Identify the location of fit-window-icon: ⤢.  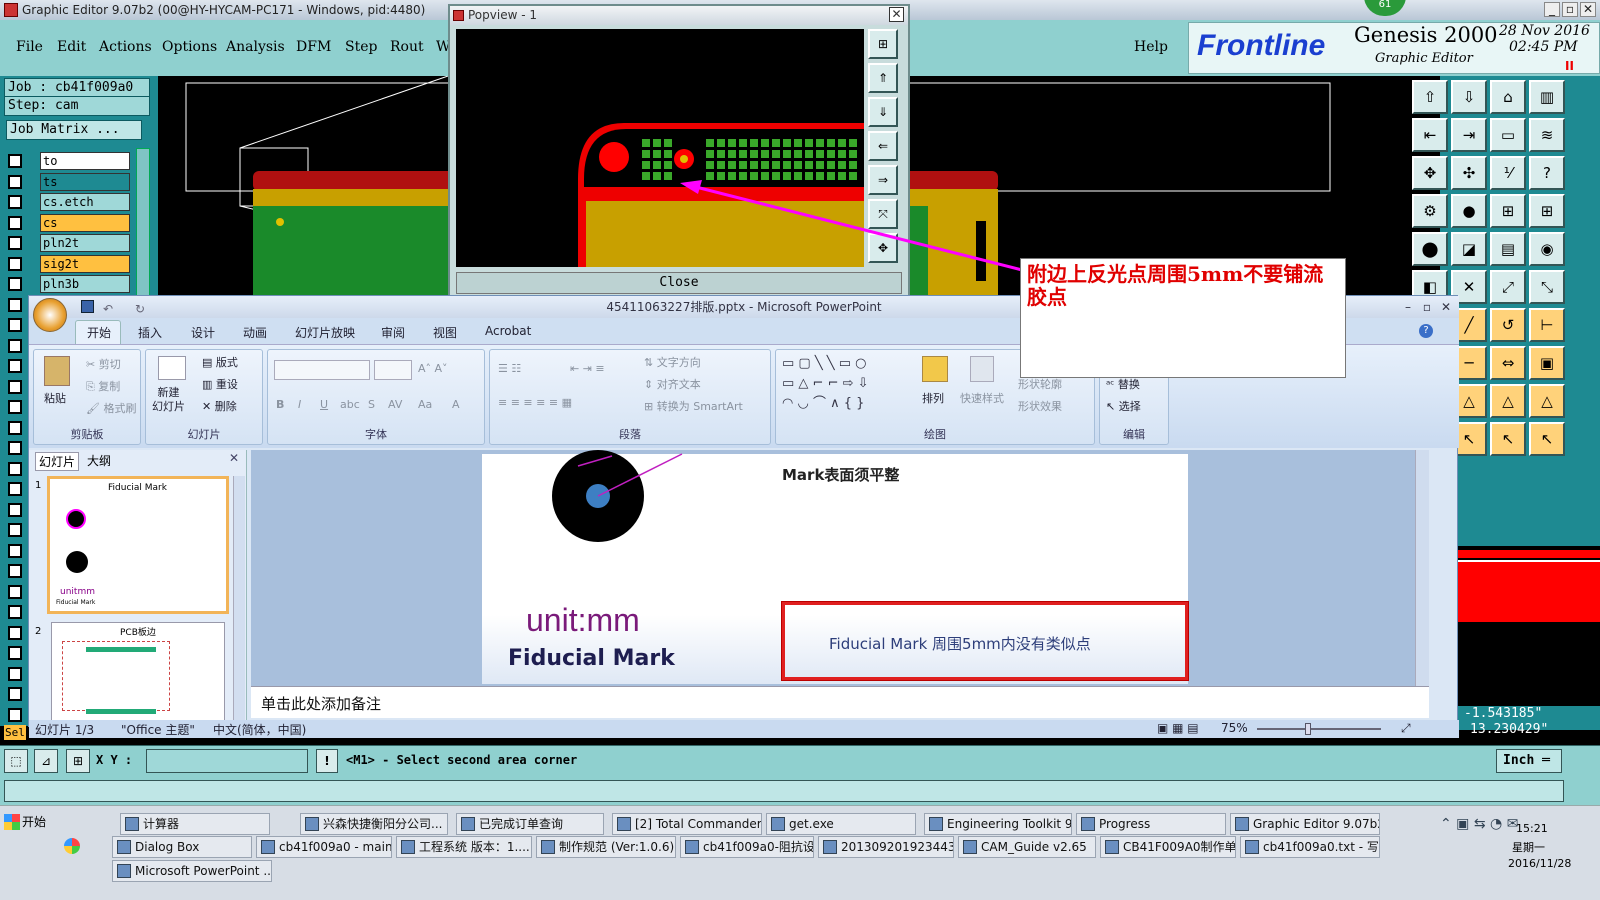
(1406, 728).